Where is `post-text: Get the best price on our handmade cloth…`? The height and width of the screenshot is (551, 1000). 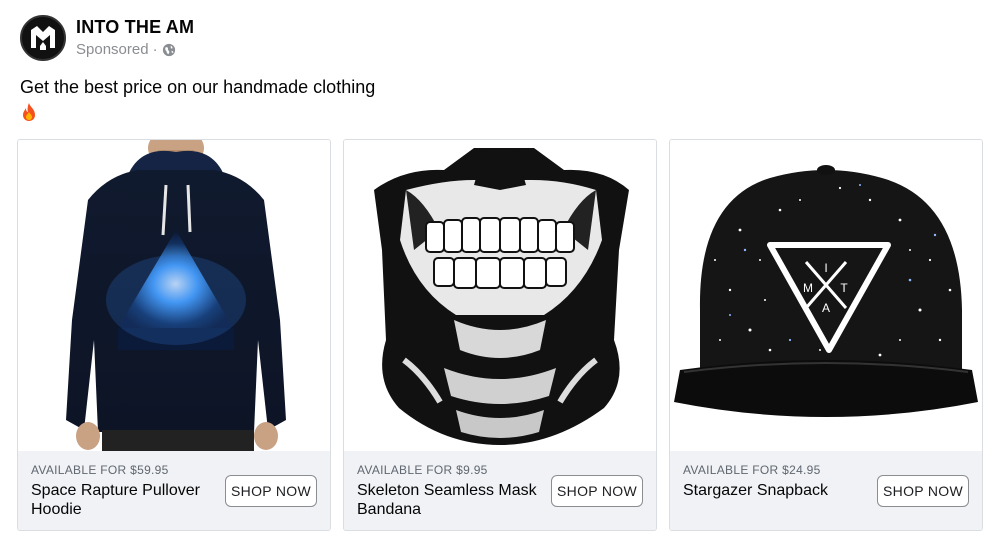
post-text: Get the best price on our handmade cloth… is located at coordinates (198, 87).